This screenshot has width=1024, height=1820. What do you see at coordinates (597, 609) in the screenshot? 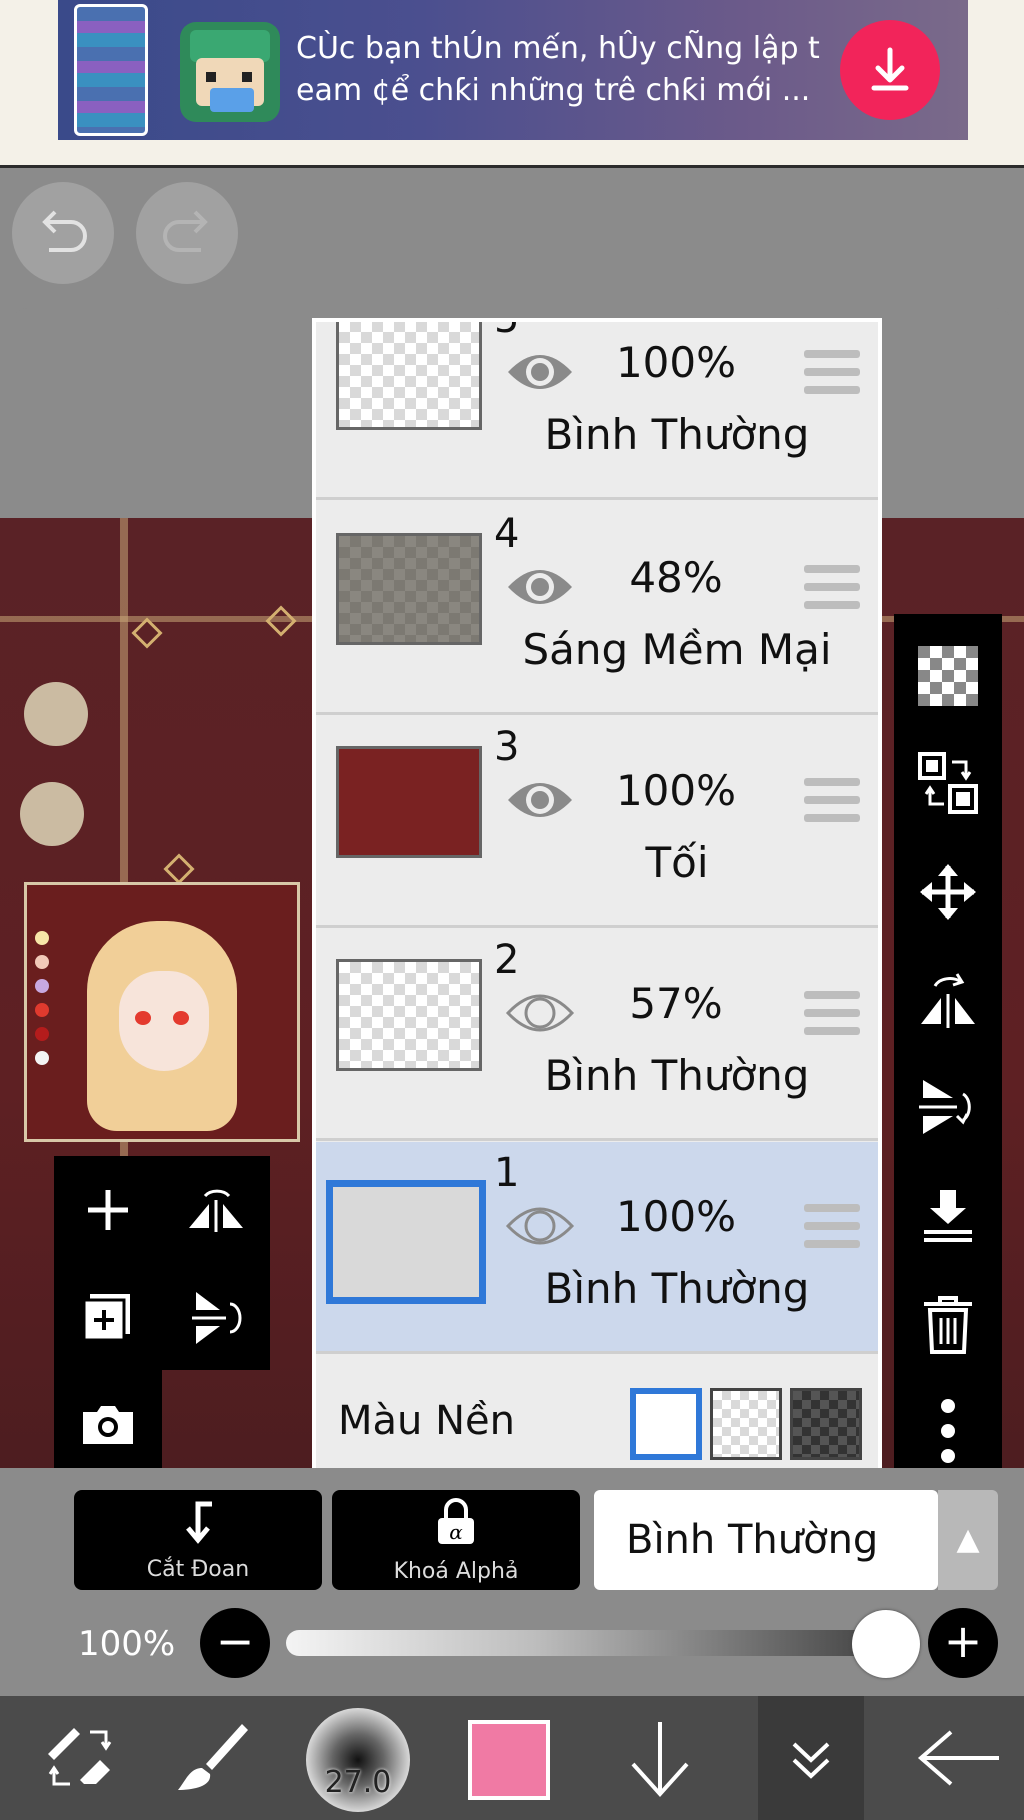
I see `layer-row-4: 4 48% Sáng Mềm Mại` at bounding box center [597, 609].